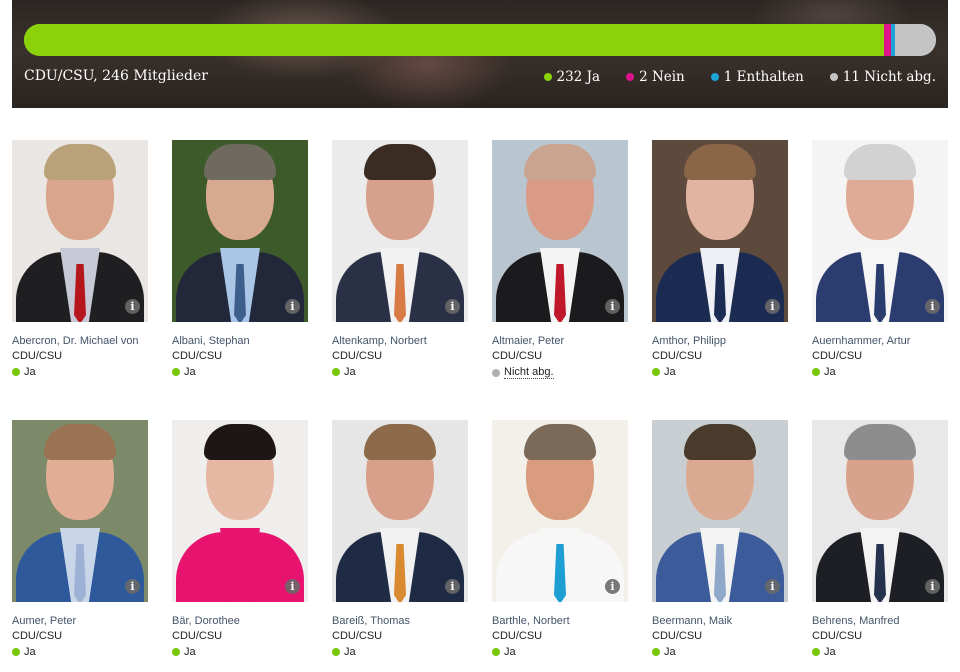 The width and height of the screenshot is (960, 672). I want to click on member-card: i Albani, Stephan CDU/CSU Ja, so click(240, 259).